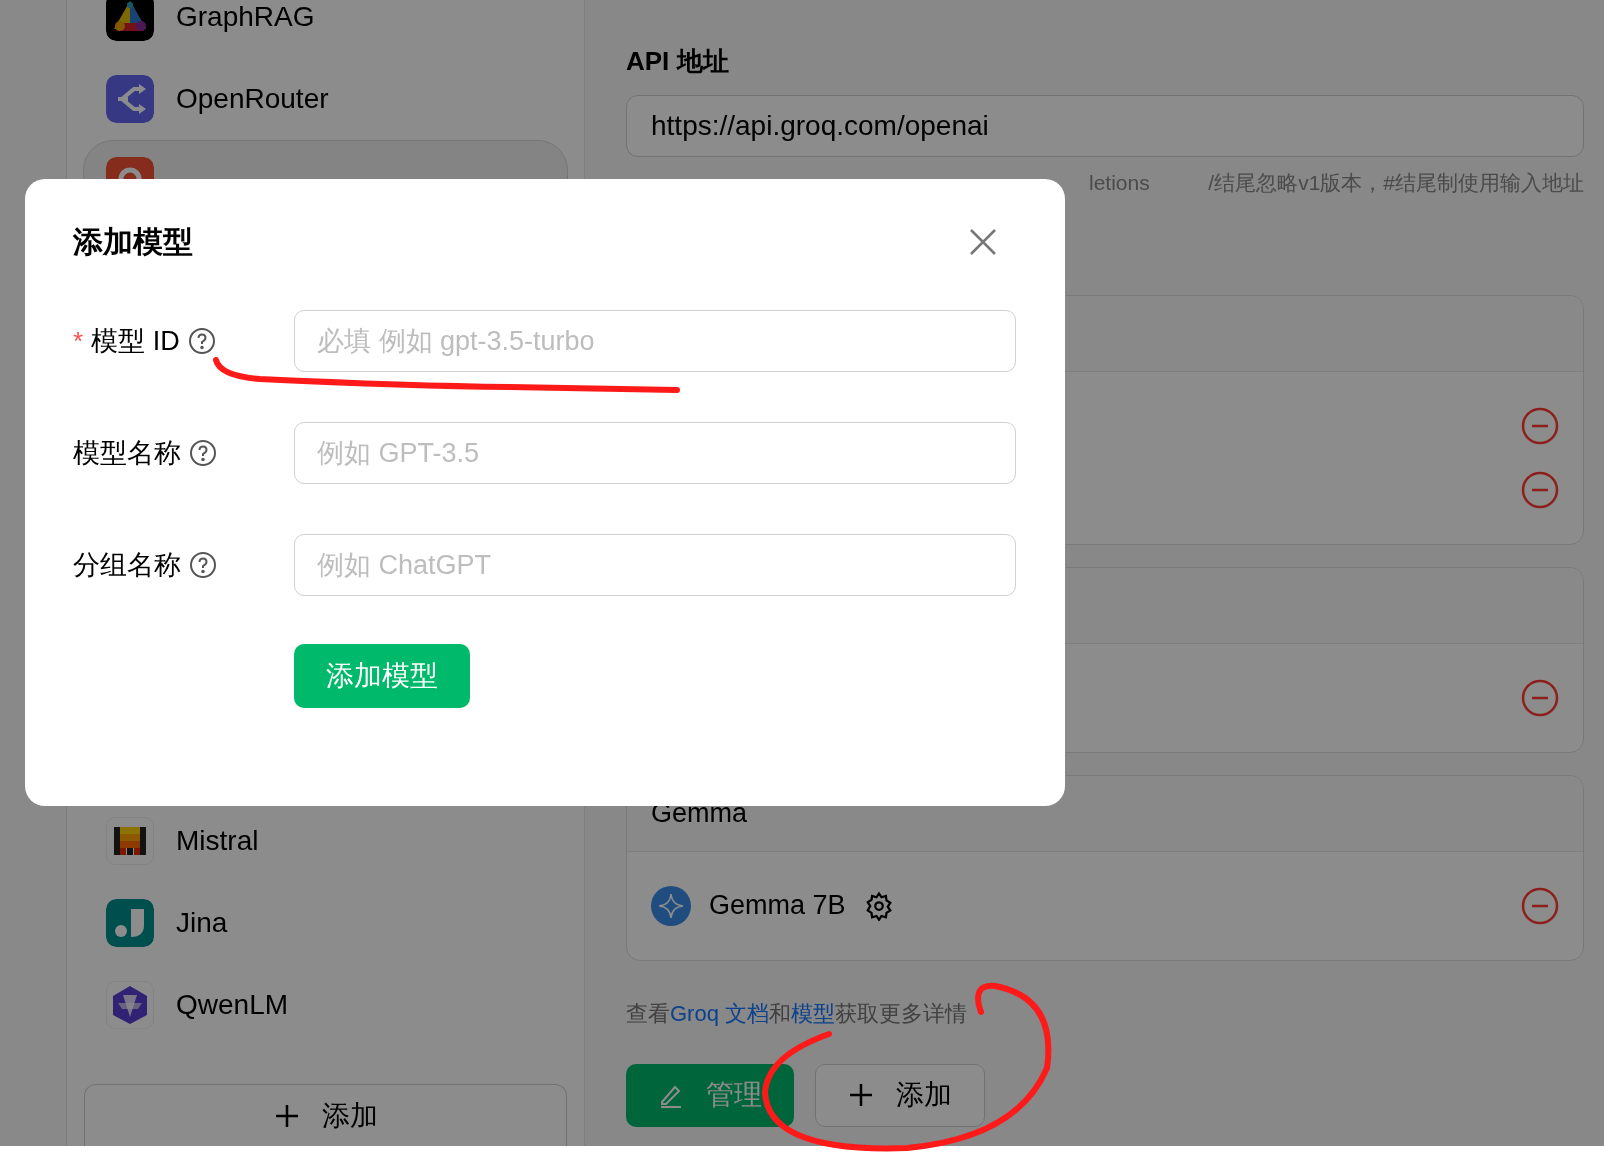  What do you see at coordinates (133, 242) in the screenshot?
I see `dialog-title: 添加模型` at bounding box center [133, 242].